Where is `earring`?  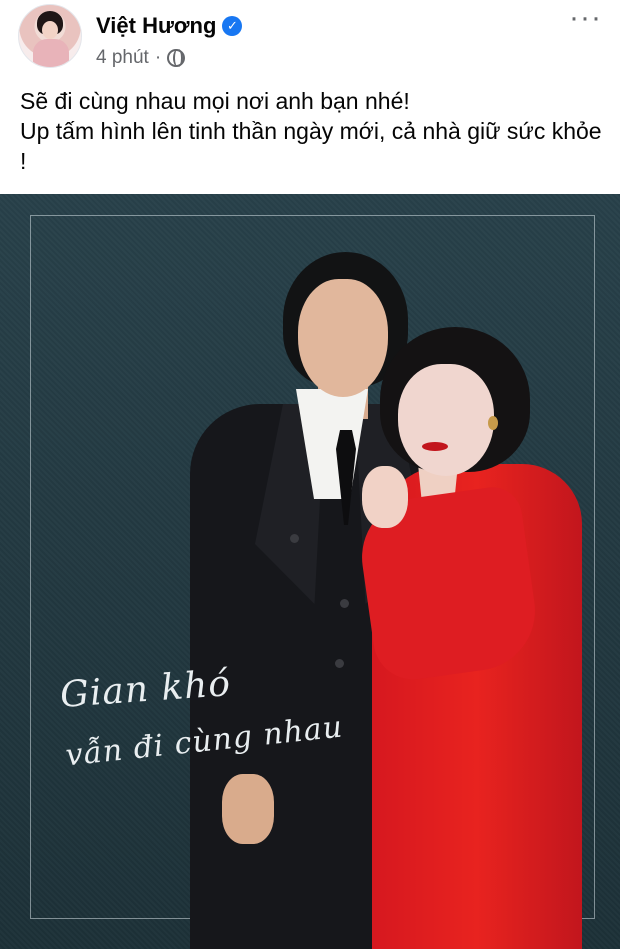 earring is located at coordinates (493, 423).